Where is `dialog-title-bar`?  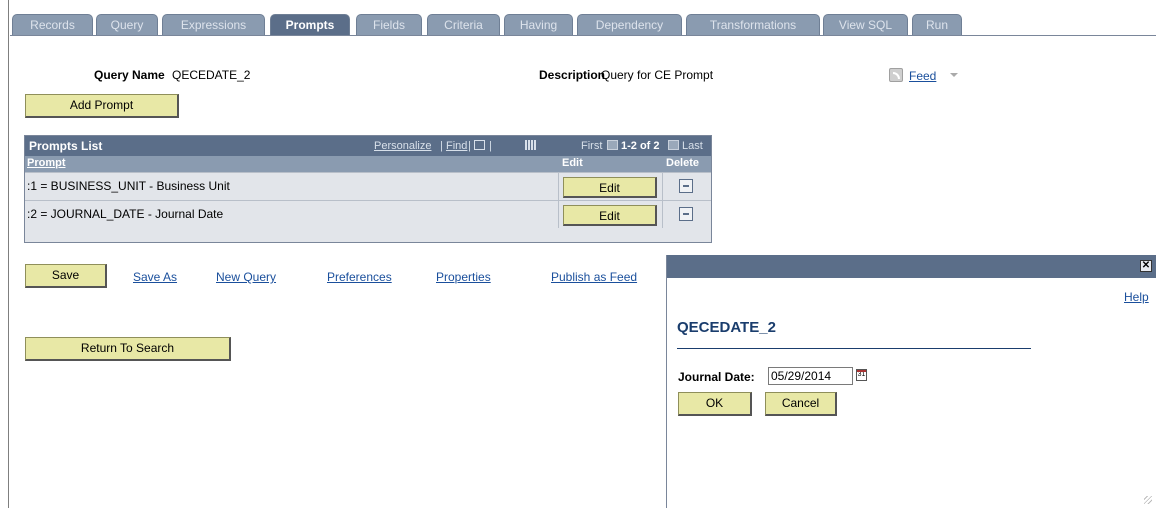 dialog-title-bar is located at coordinates (911, 266).